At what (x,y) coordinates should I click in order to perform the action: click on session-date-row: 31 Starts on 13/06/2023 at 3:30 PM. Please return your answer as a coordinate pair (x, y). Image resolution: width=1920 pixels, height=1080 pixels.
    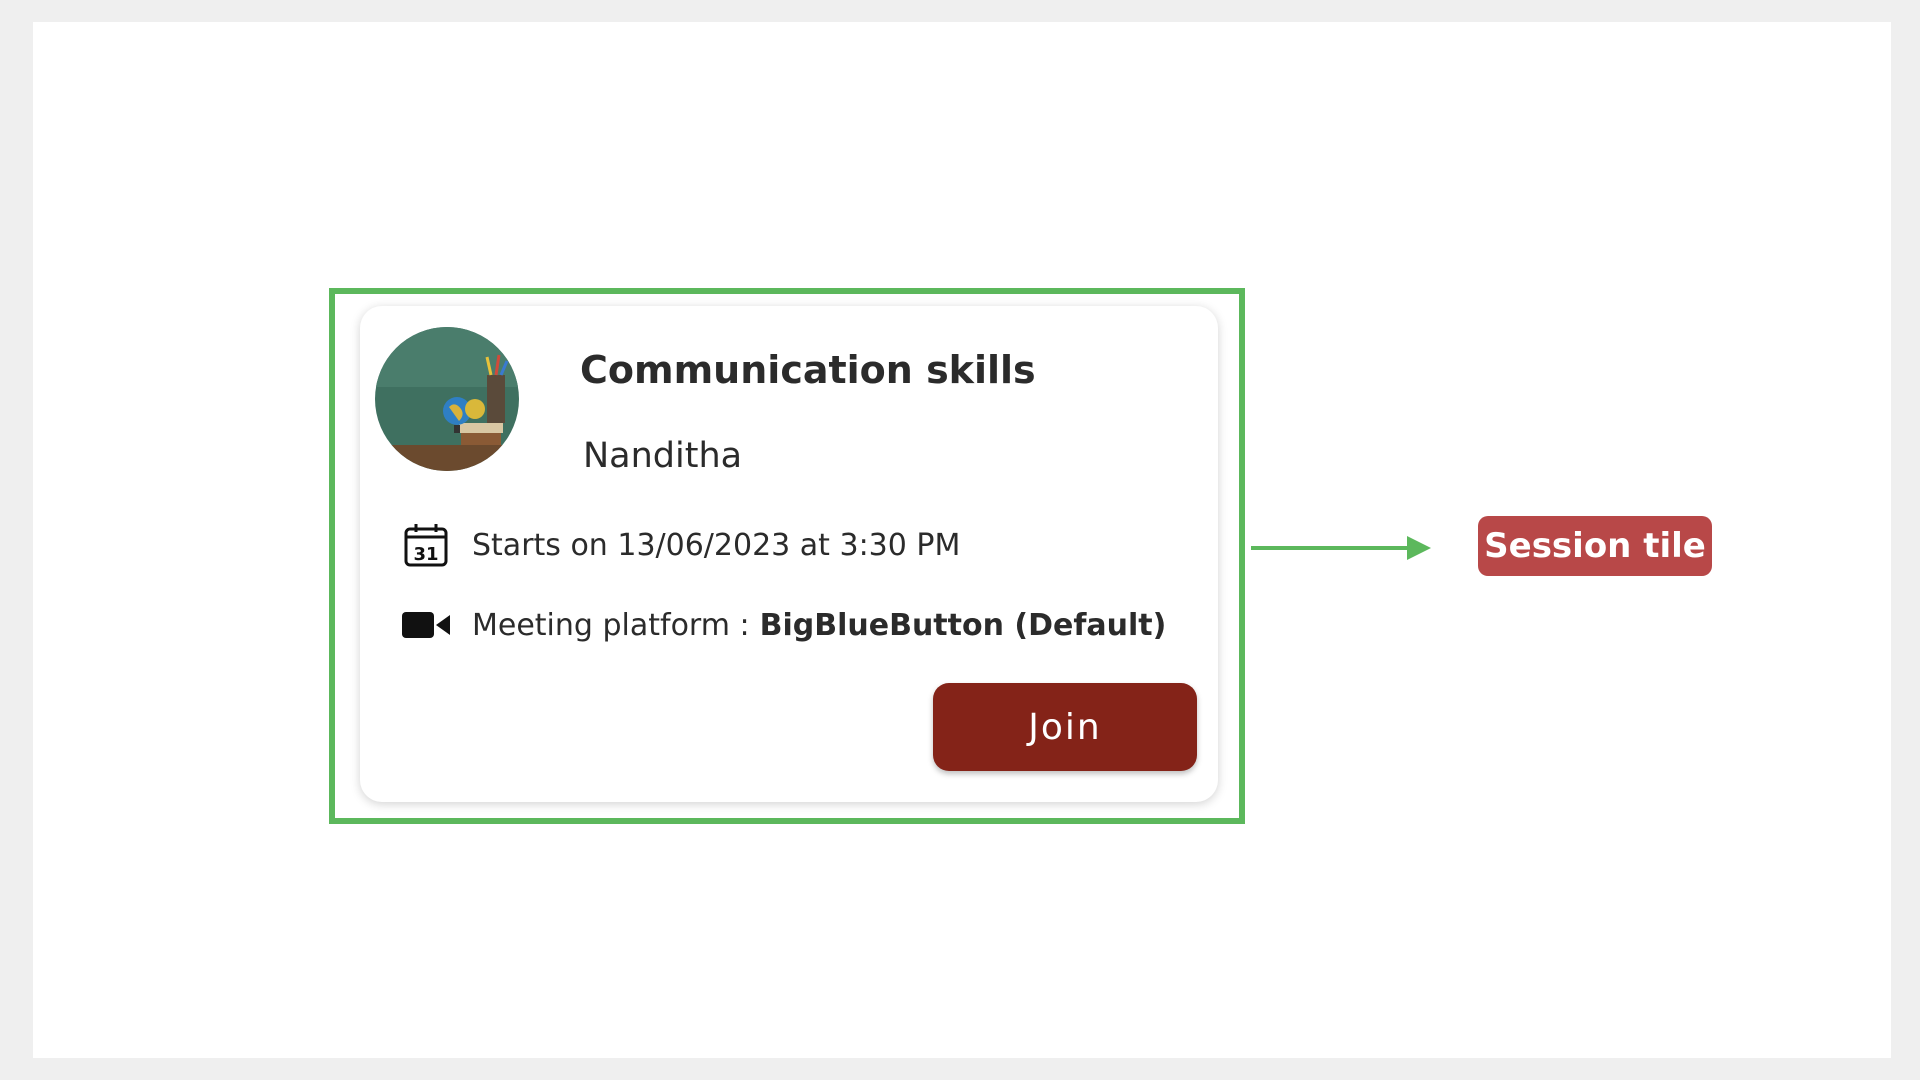
    Looking at the image, I should click on (681, 545).